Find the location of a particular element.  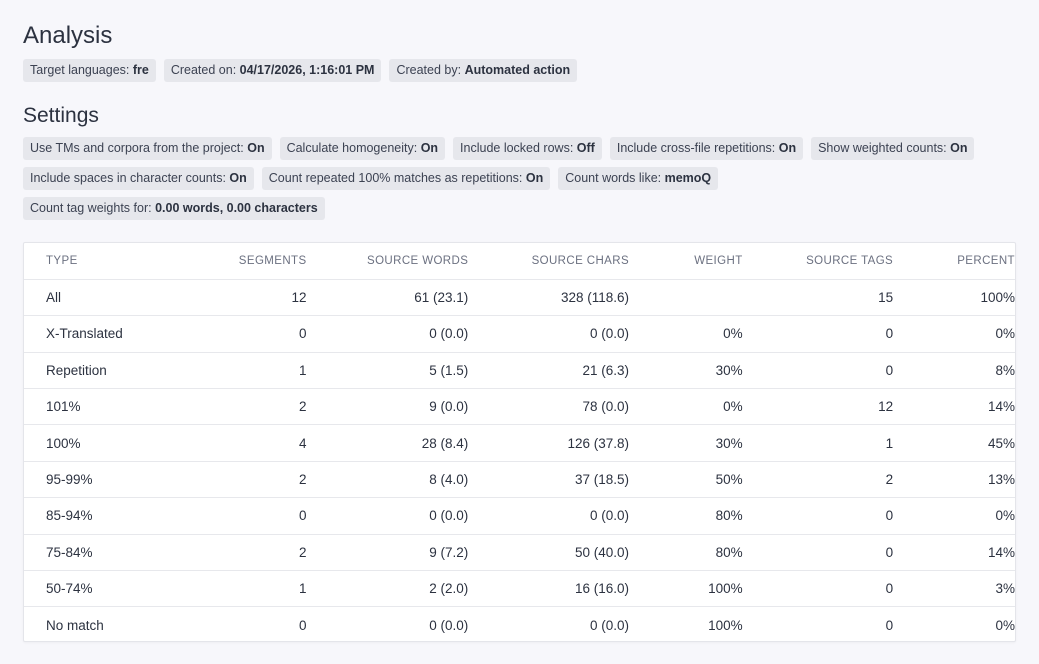

table-row: 101% 2 9 (0.0) 78 (0.0) 0% 12 14% is located at coordinates (519, 407).